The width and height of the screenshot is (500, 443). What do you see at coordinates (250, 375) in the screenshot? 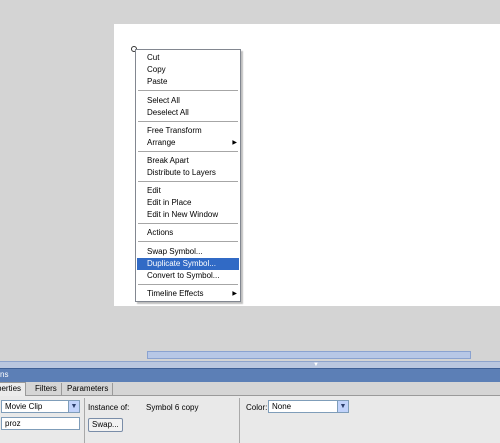
I see `panel-title-bar: ns` at bounding box center [250, 375].